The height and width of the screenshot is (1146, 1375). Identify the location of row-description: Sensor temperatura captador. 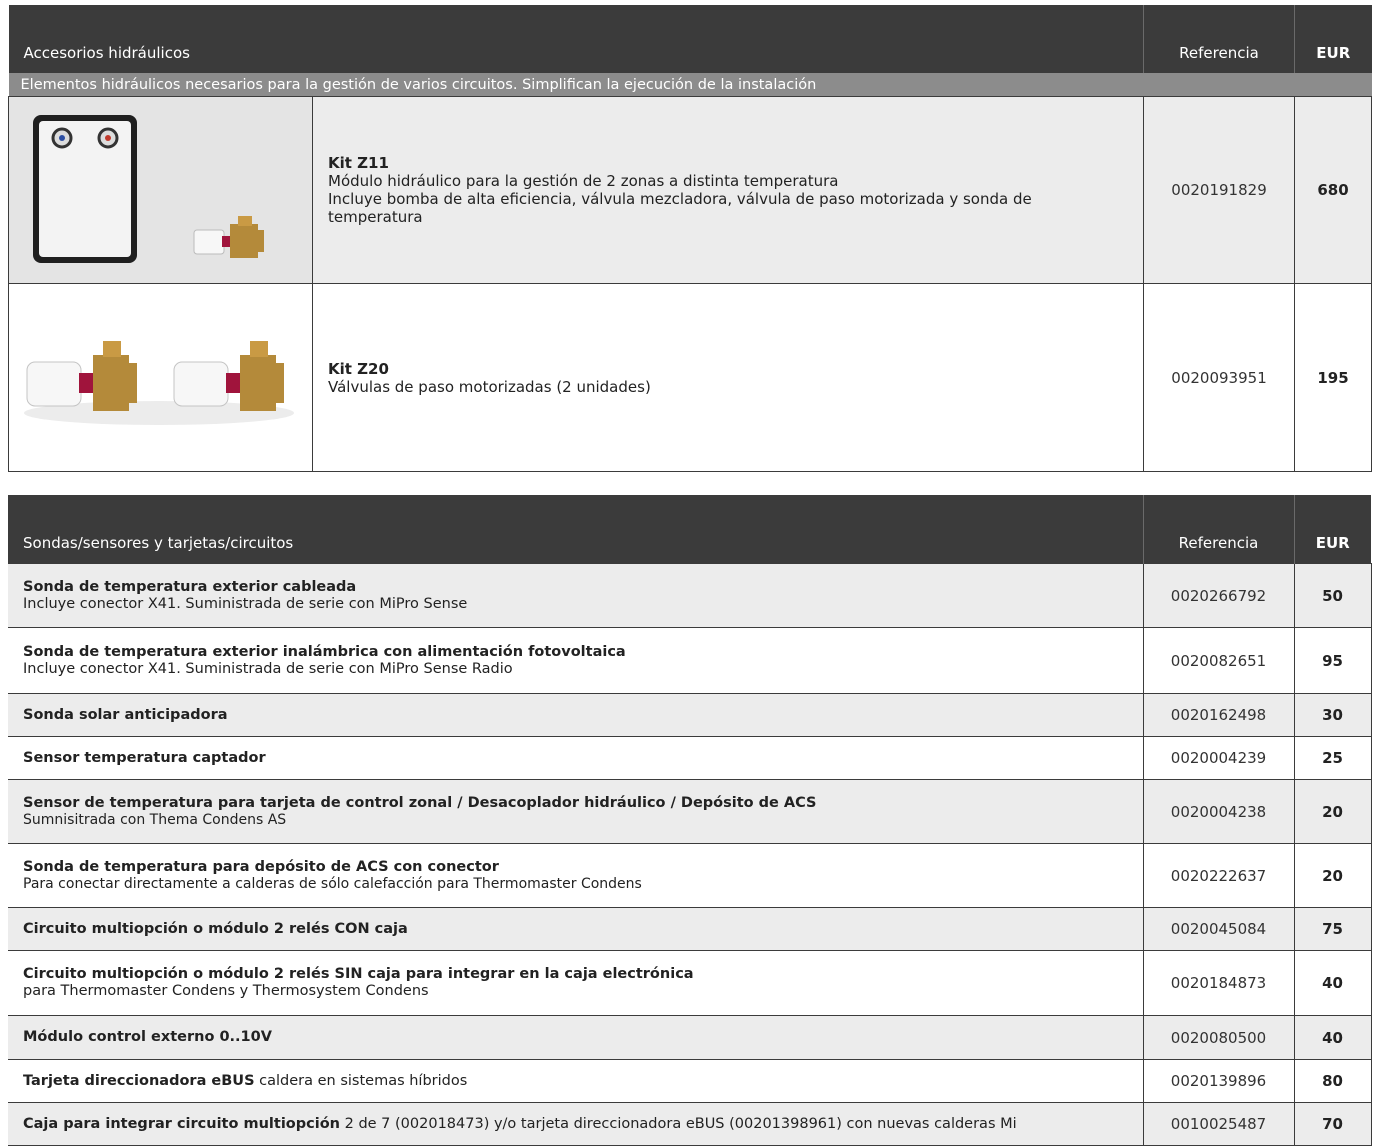
(576, 758).